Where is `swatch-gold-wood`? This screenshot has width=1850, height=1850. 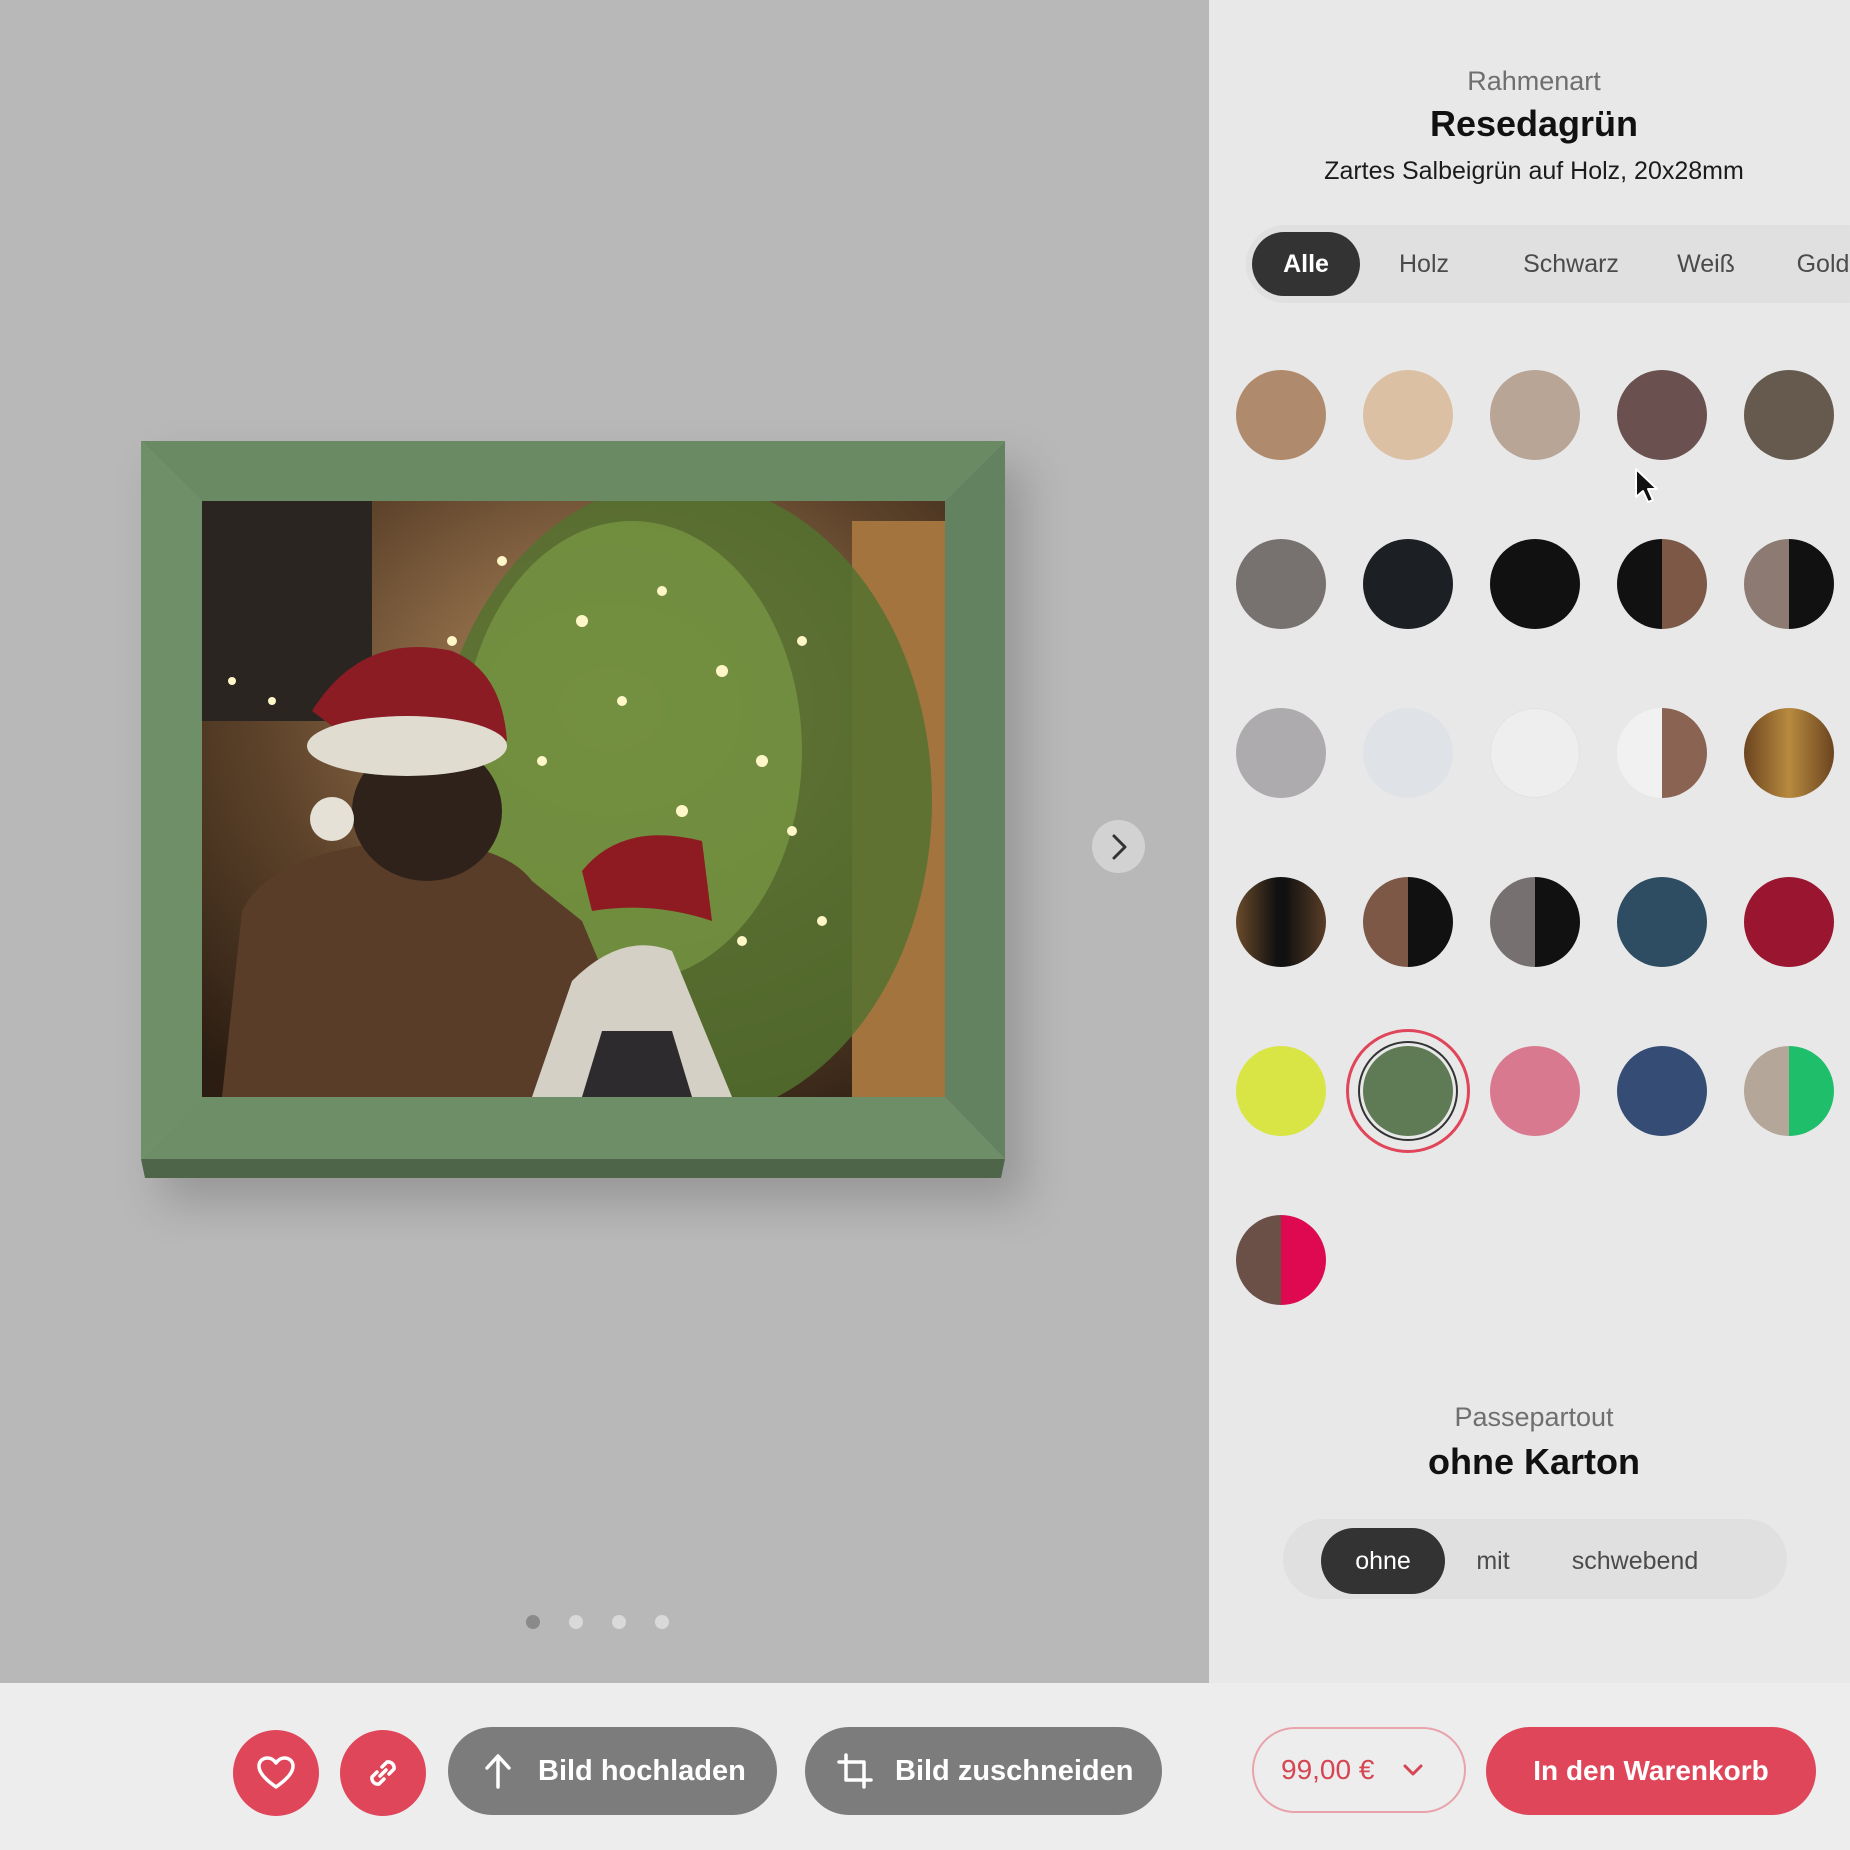 swatch-gold-wood is located at coordinates (1789, 753).